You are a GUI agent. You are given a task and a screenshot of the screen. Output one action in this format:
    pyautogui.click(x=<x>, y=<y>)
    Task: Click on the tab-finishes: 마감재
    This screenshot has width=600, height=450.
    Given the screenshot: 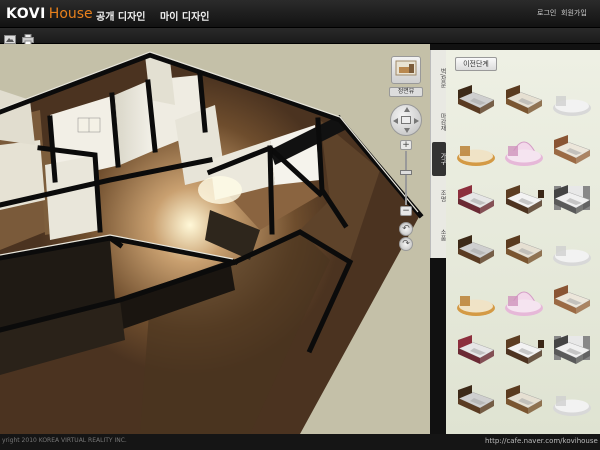 What is the action you would take?
    pyautogui.click(x=439, y=122)
    